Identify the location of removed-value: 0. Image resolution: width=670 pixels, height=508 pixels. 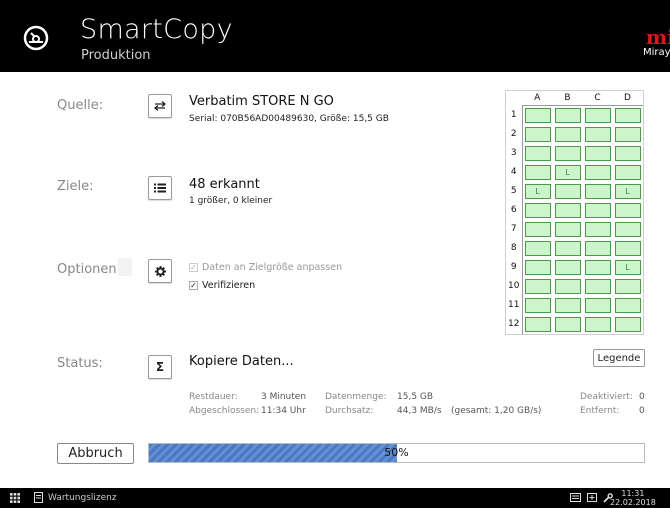
(642, 411).